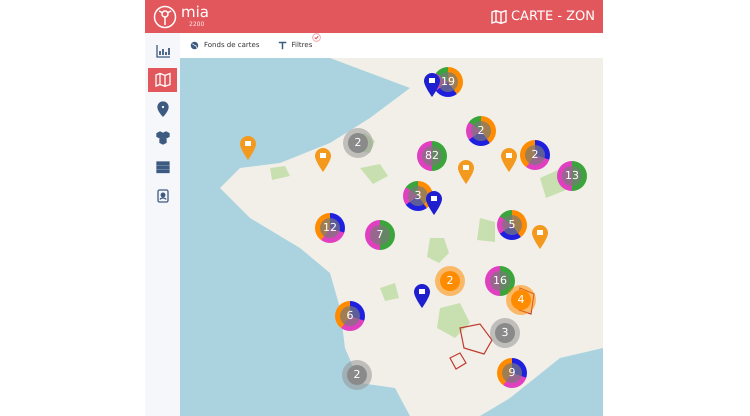  Describe the element at coordinates (195, 12) in the screenshot. I see `brand-name: mia` at that location.